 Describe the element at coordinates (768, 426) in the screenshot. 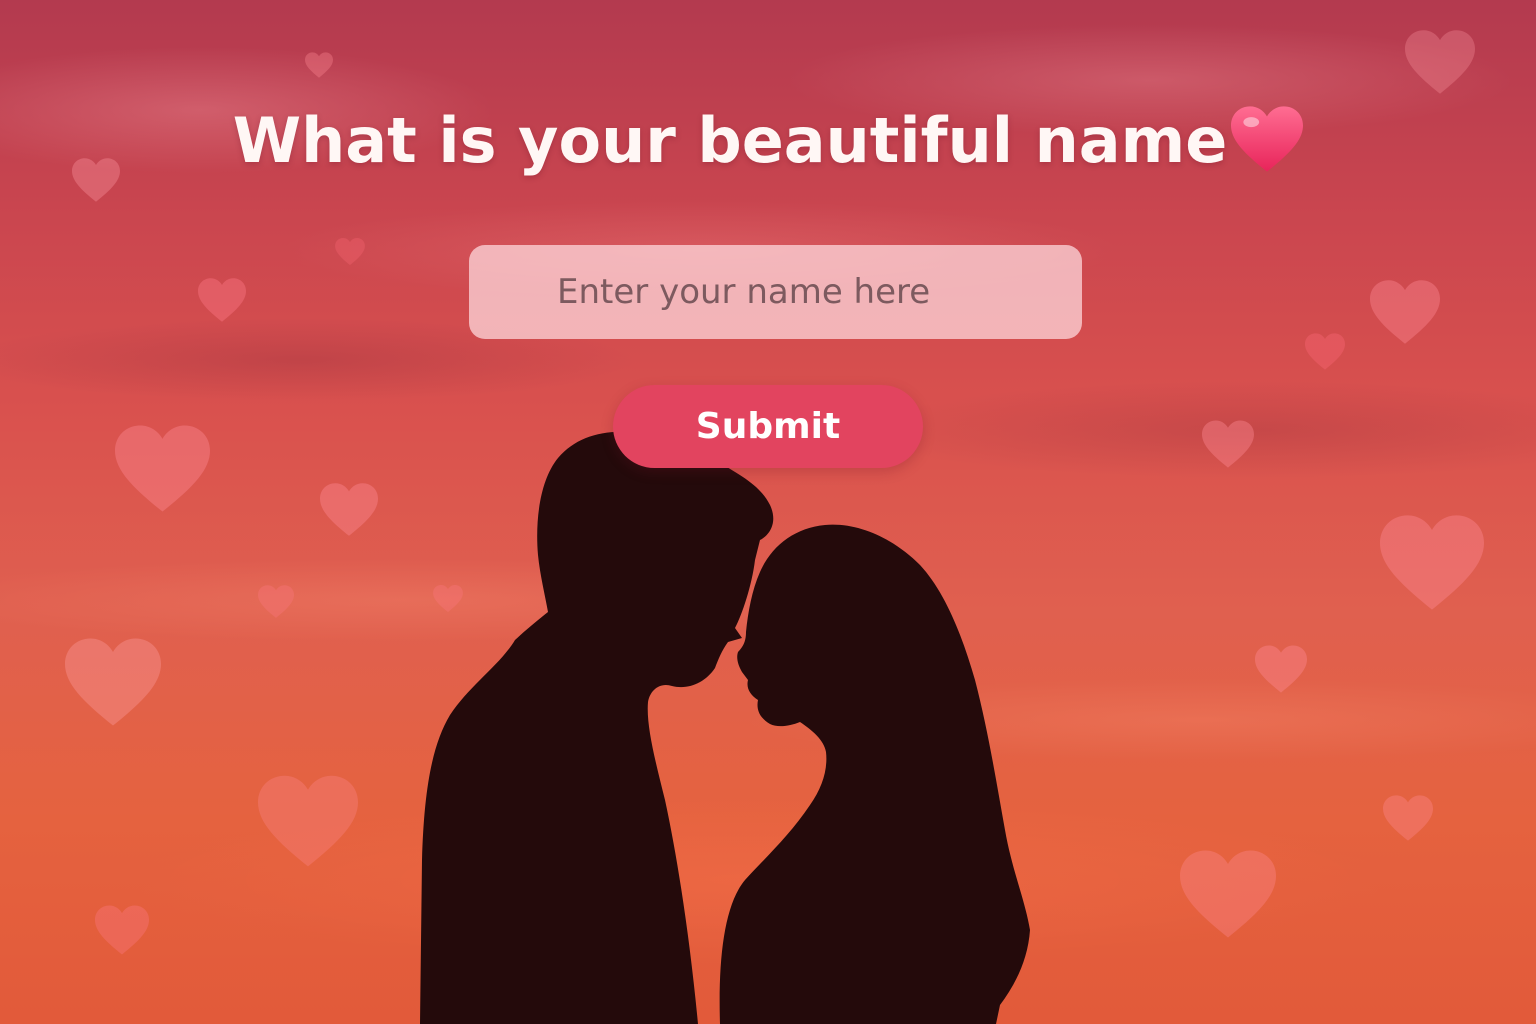

I see `submit-button: Submit` at that location.